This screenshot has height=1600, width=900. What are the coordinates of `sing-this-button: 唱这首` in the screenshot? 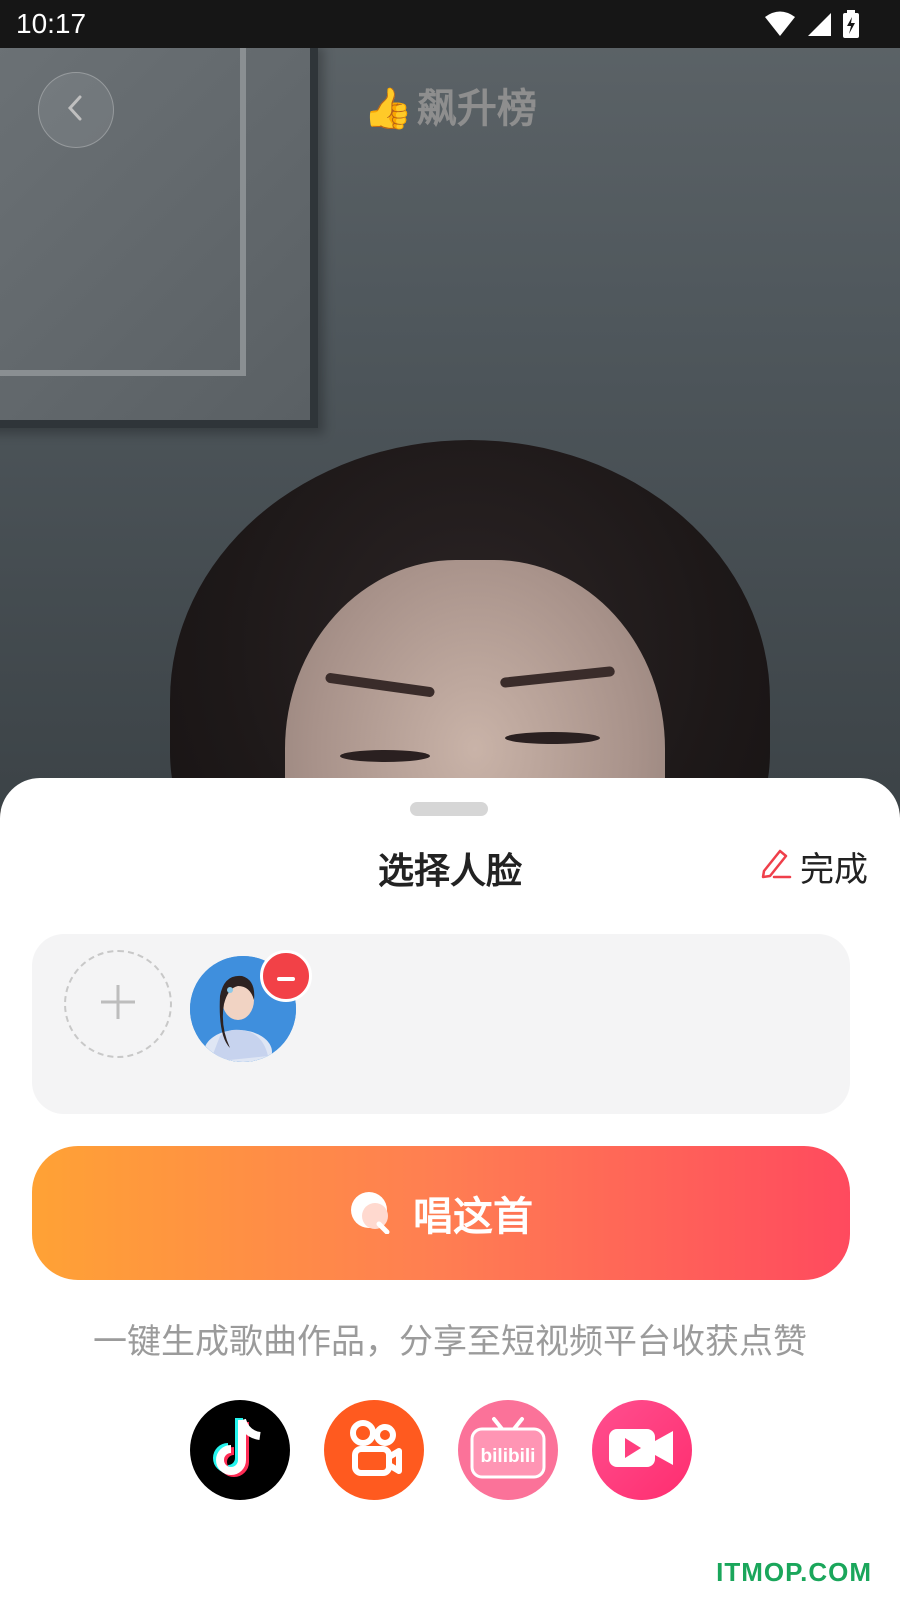 It's located at (441, 1213).